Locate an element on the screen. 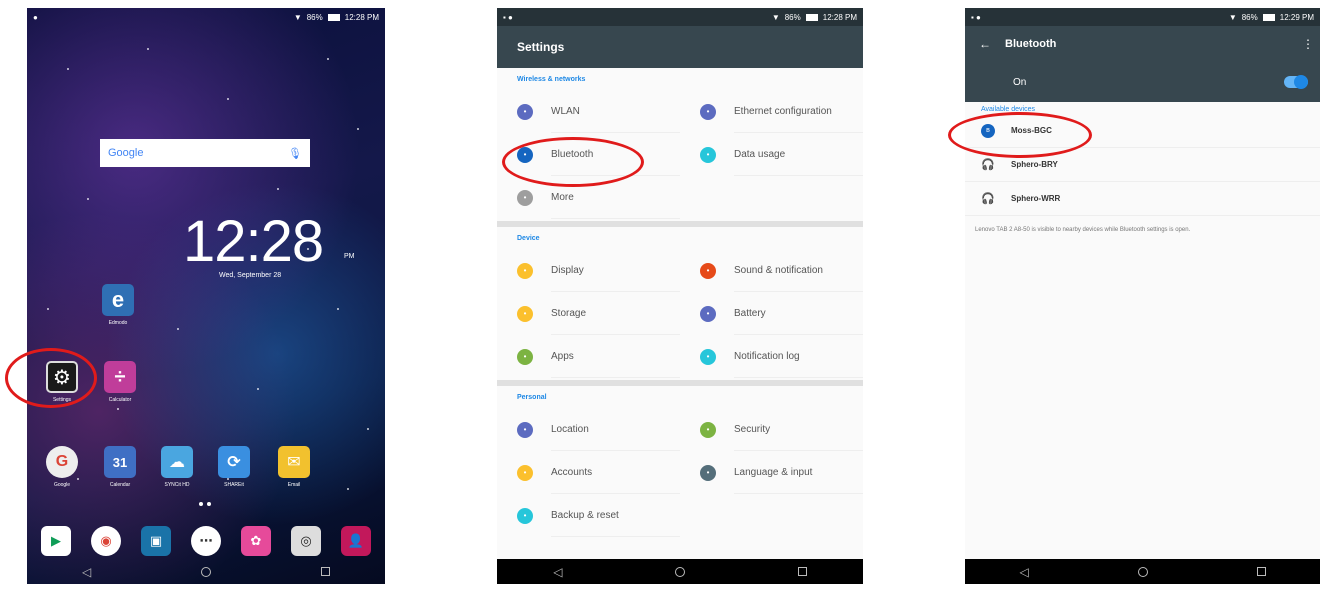 The height and width of the screenshot is (590, 1322). app-calendar: 31 Calendar is located at coordinates (120, 467).